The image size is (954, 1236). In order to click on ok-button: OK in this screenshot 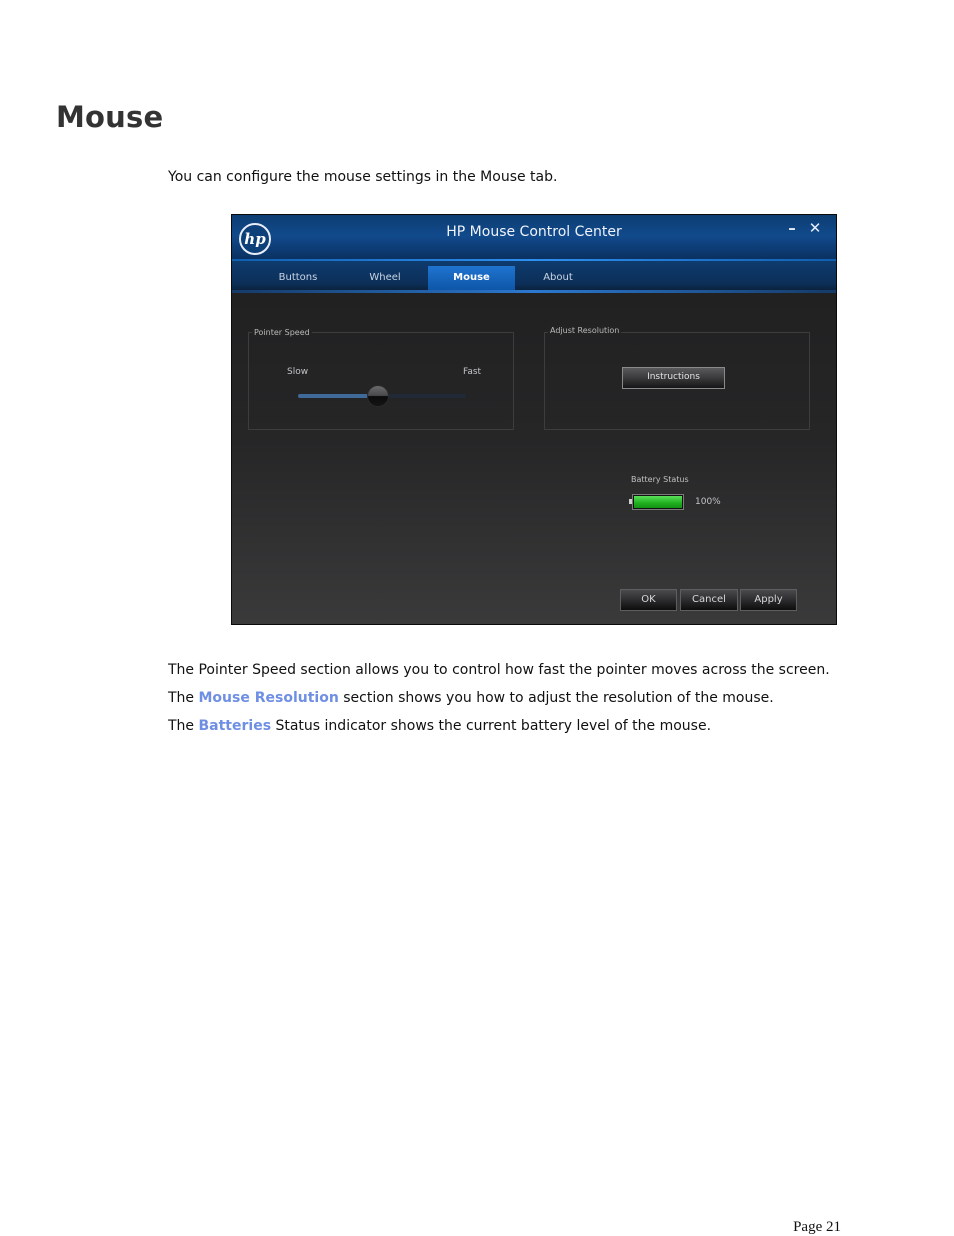, I will do `click(648, 600)`.